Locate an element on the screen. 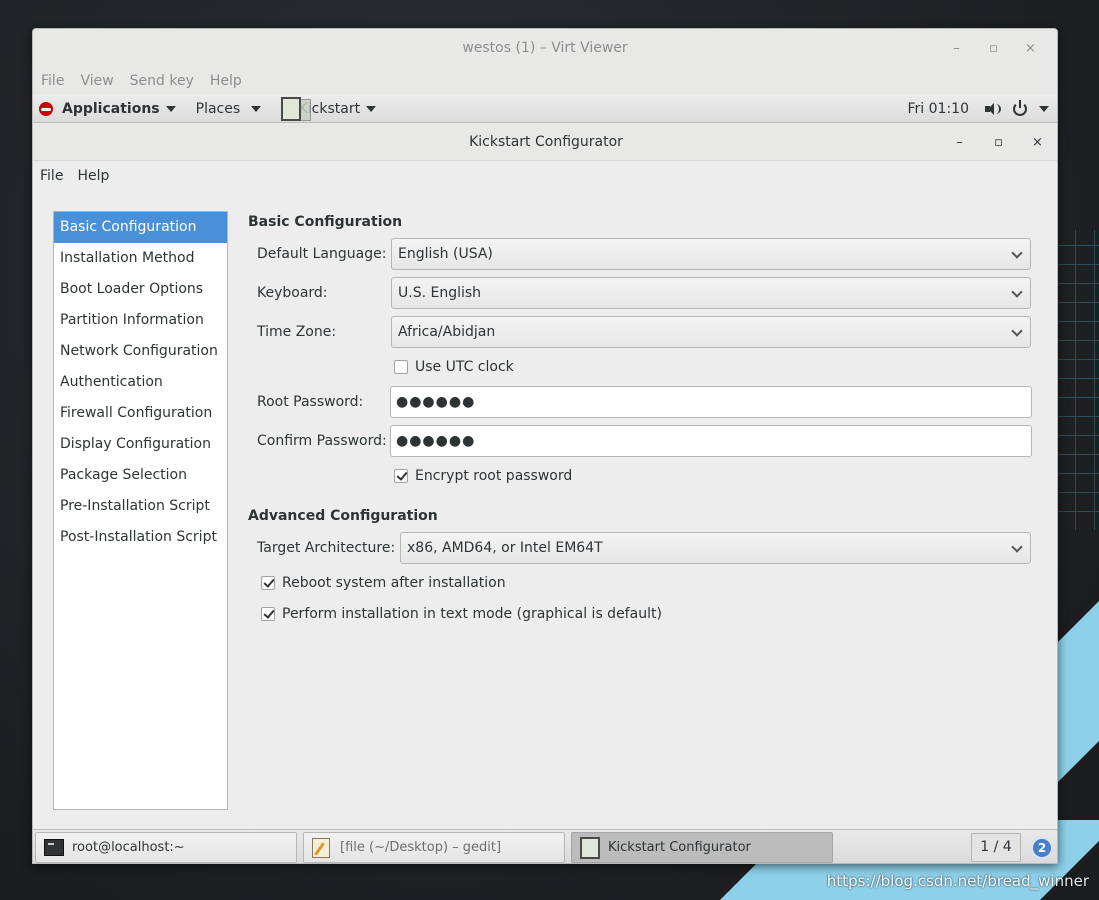 The image size is (1099, 900). advanced-configuration-heading: Advanced Configuration is located at coordinates (343, 516).